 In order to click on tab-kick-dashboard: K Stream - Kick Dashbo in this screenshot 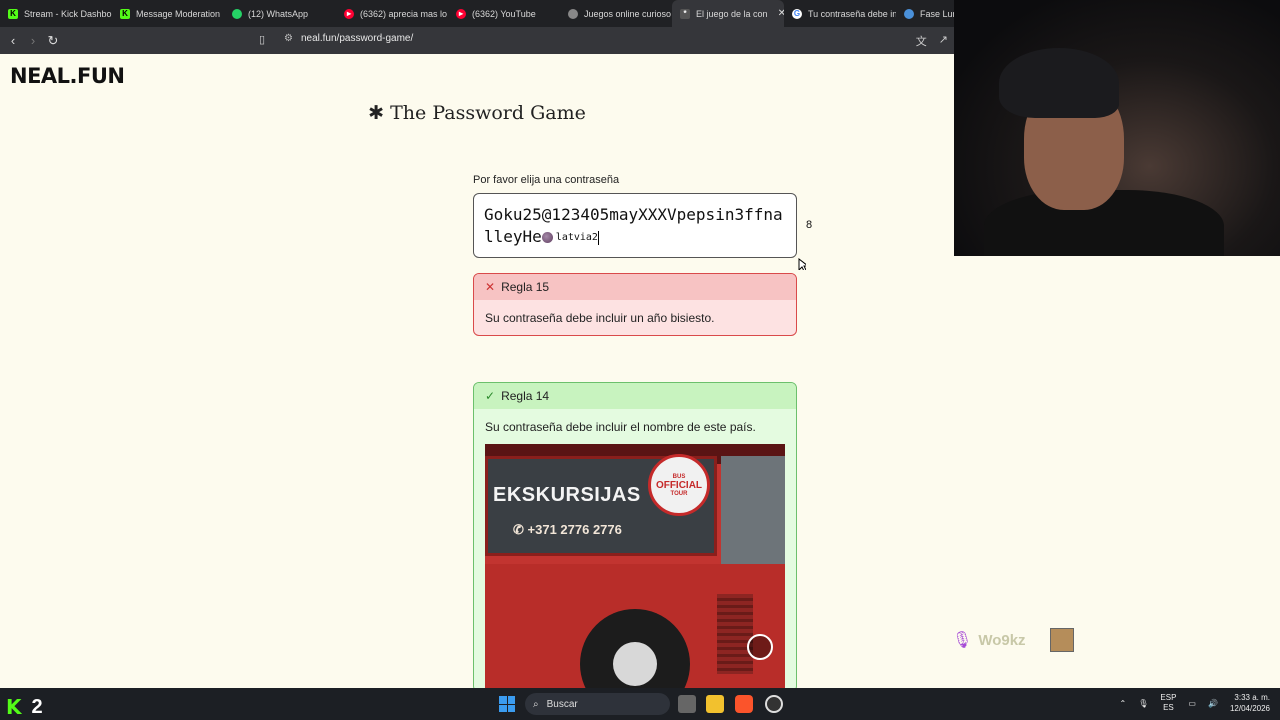, I will do `click(56, 13)`.